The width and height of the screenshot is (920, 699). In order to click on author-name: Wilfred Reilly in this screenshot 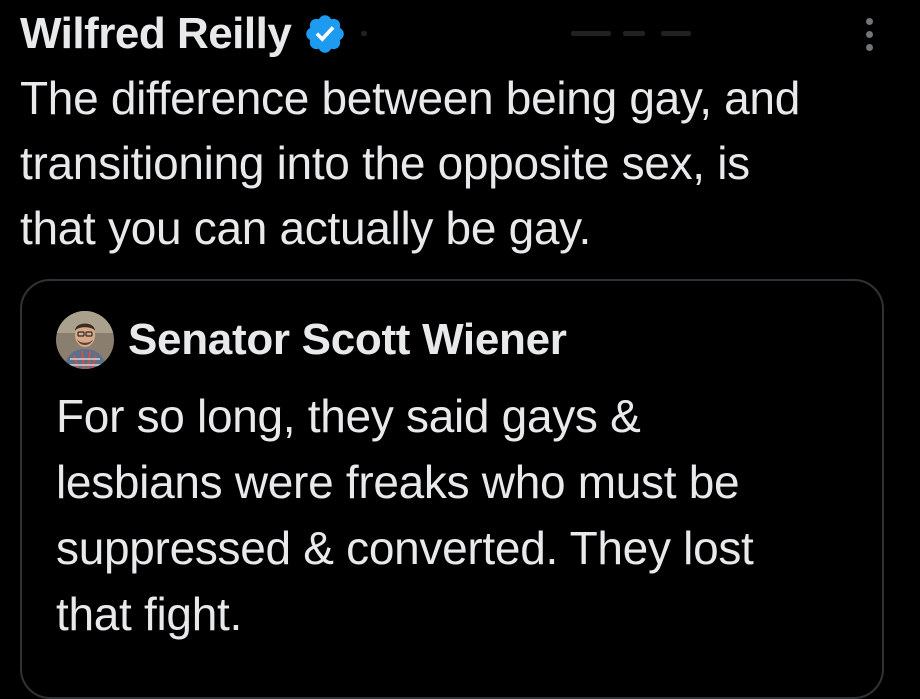, I will do `click(156, 34)`.